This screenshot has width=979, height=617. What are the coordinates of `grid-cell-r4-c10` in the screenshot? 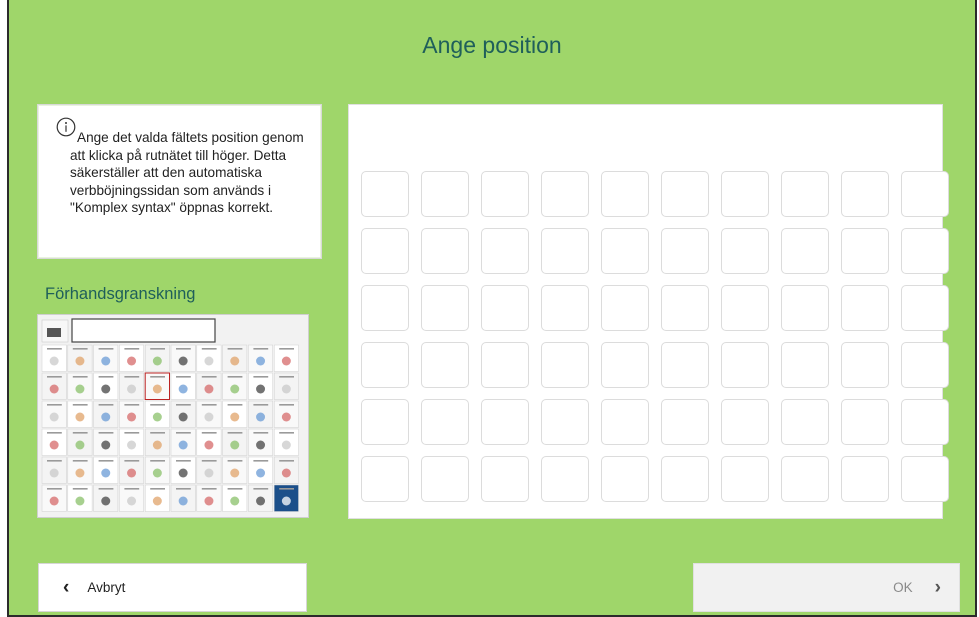 It's located at (925, 365).